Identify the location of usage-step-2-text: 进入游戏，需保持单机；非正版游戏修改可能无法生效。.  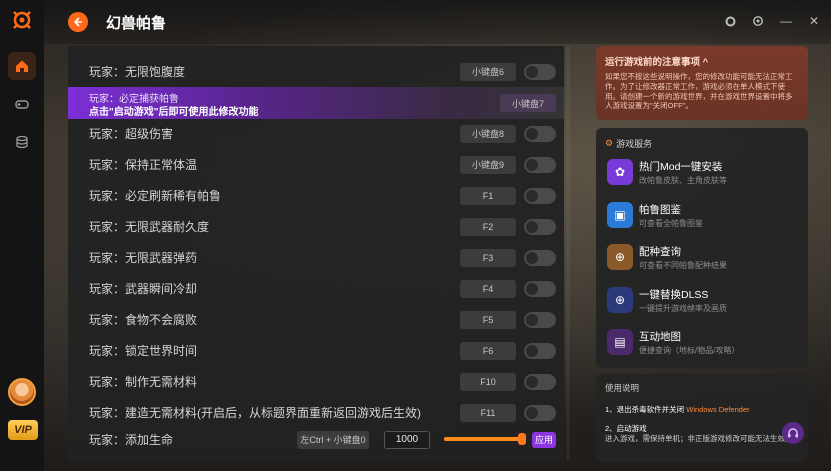
(699, 438).